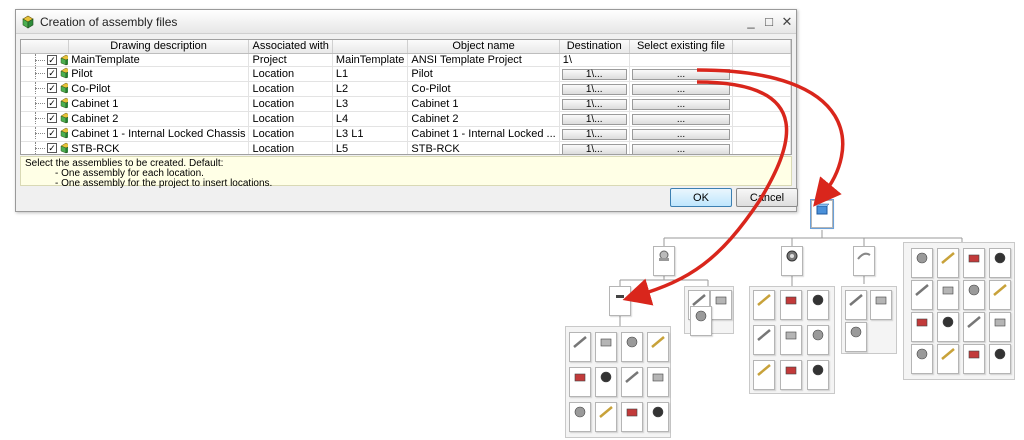  Describe the element at coordinates (483, 47) in the screenshot. I see `header-object-name: Object name` at that location.